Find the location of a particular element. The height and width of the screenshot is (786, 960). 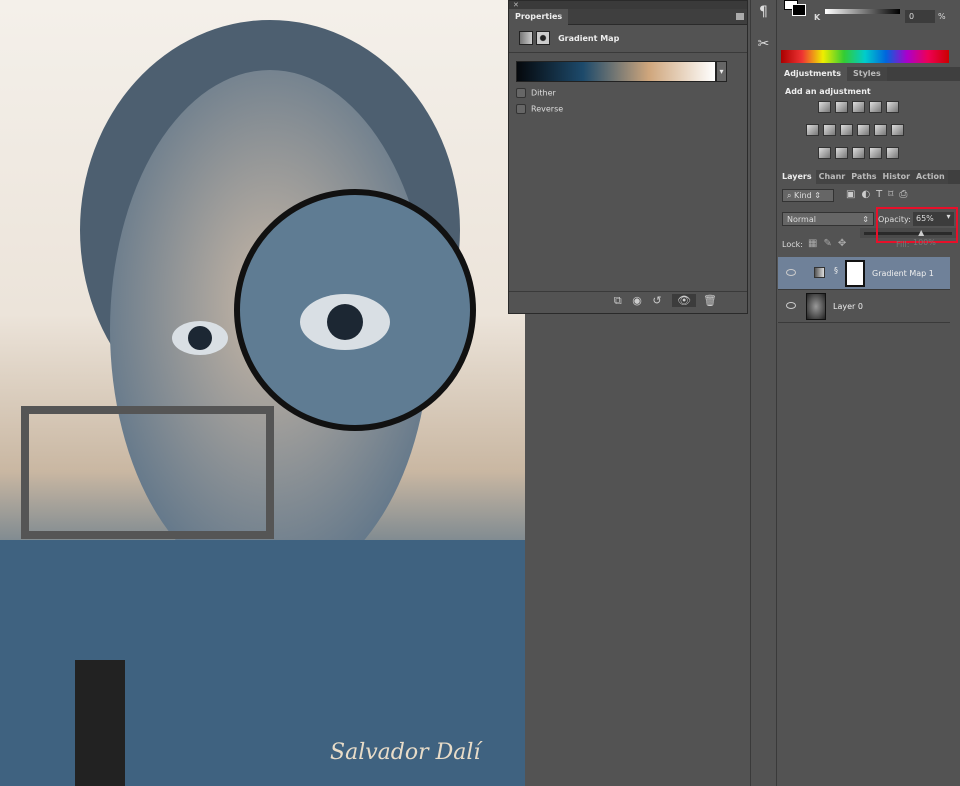

tab-paths: Paths is located at coordinates (864, 177).